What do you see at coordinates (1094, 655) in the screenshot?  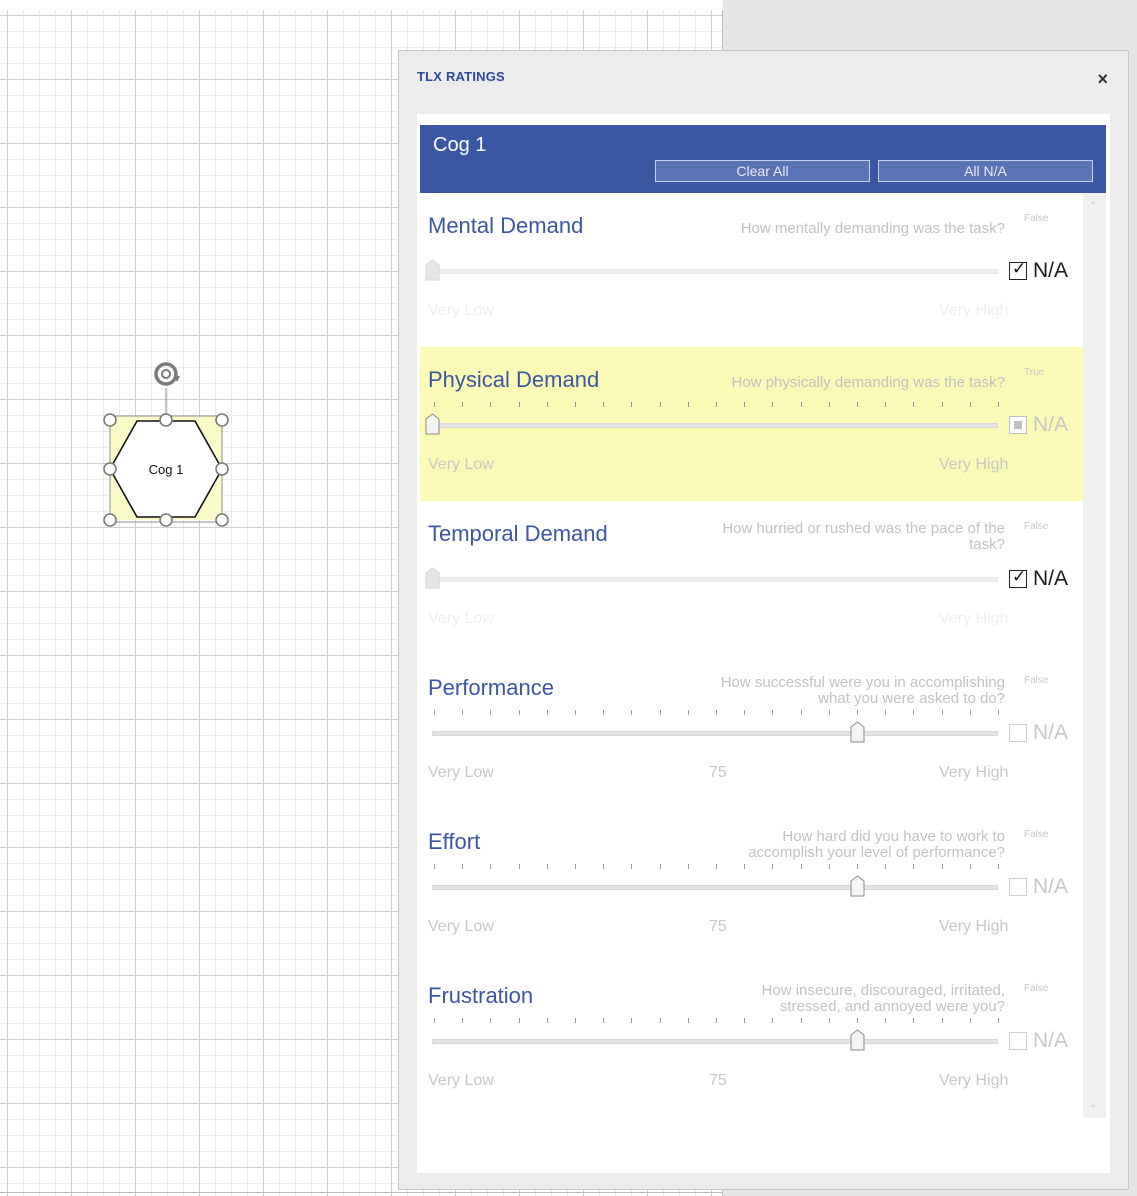 I see `scrollbar: ⌃ ⌄` at bounding box center [1094, 655].